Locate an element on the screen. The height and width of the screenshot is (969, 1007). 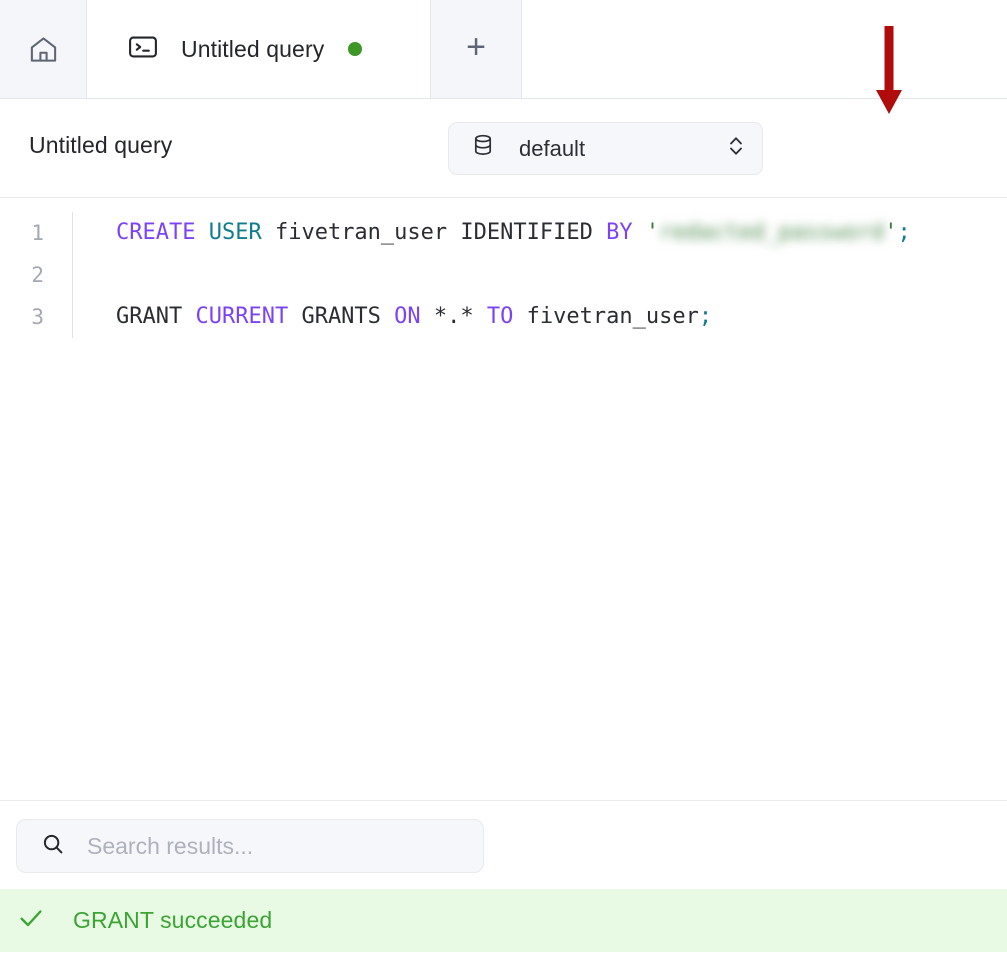
home-button is located at coordinates (43, 49).